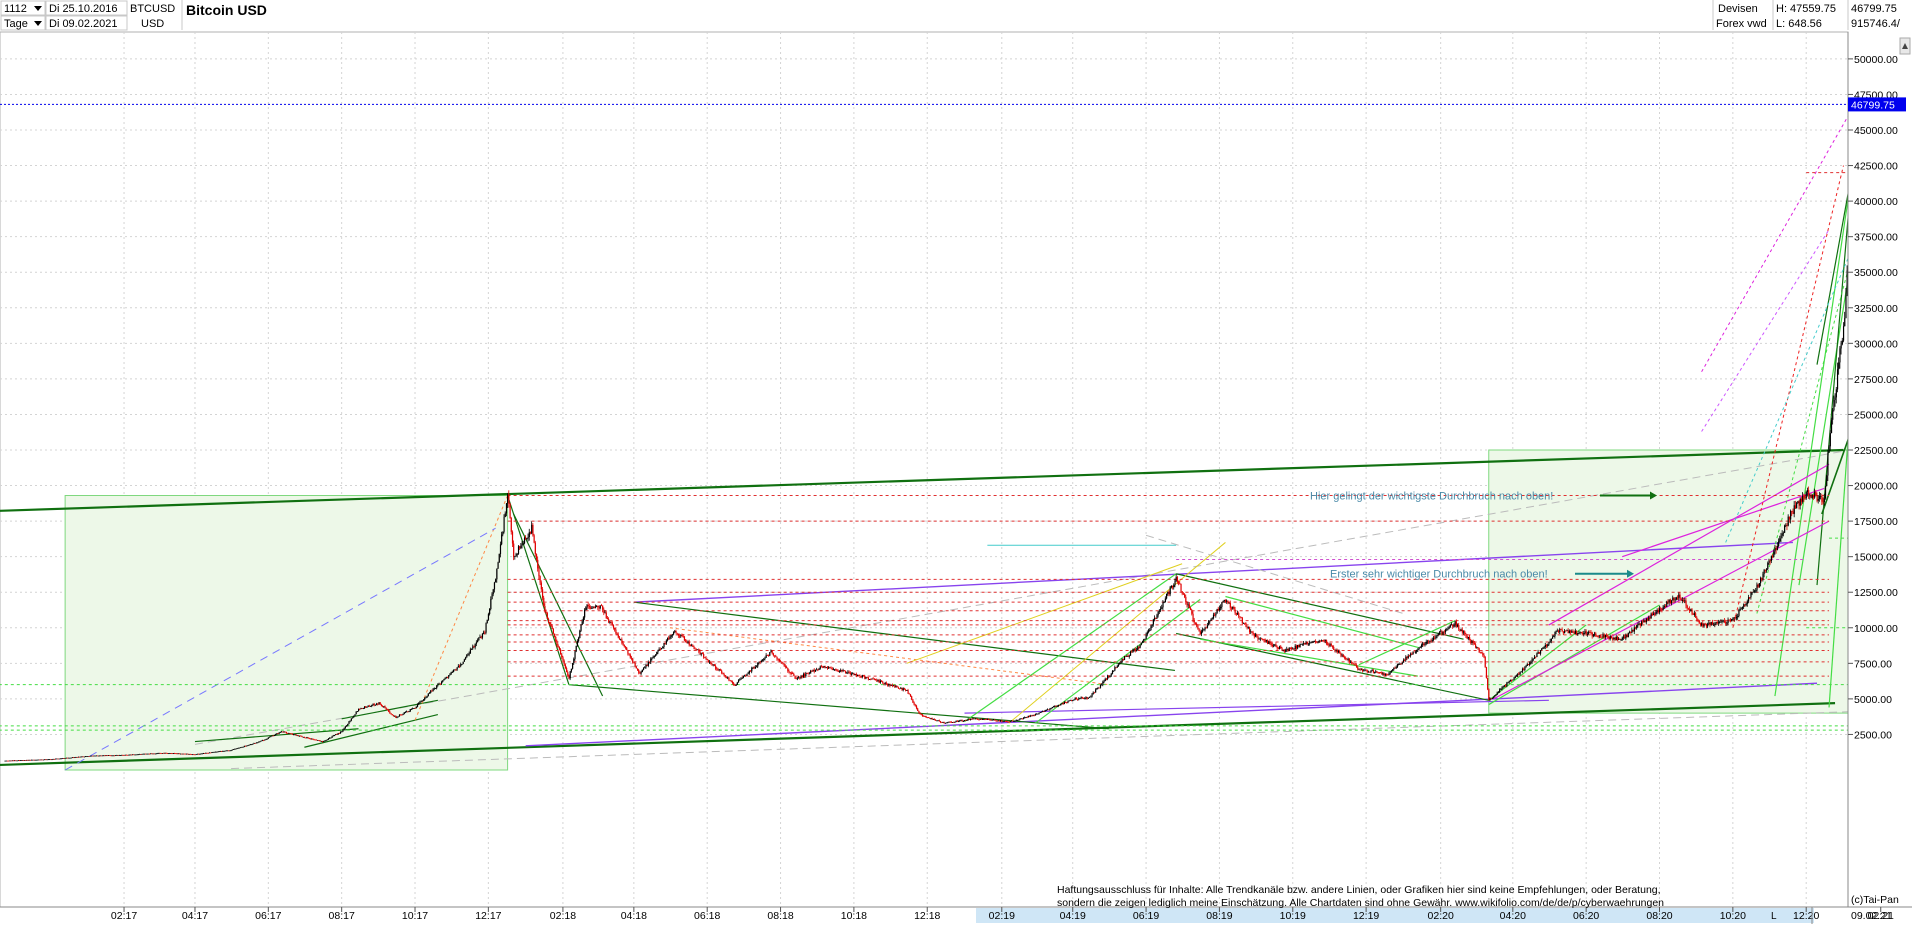 The width and height of the screenshot is (1912, 929). I want to click on scale-mode: L, so click(1774, 916).